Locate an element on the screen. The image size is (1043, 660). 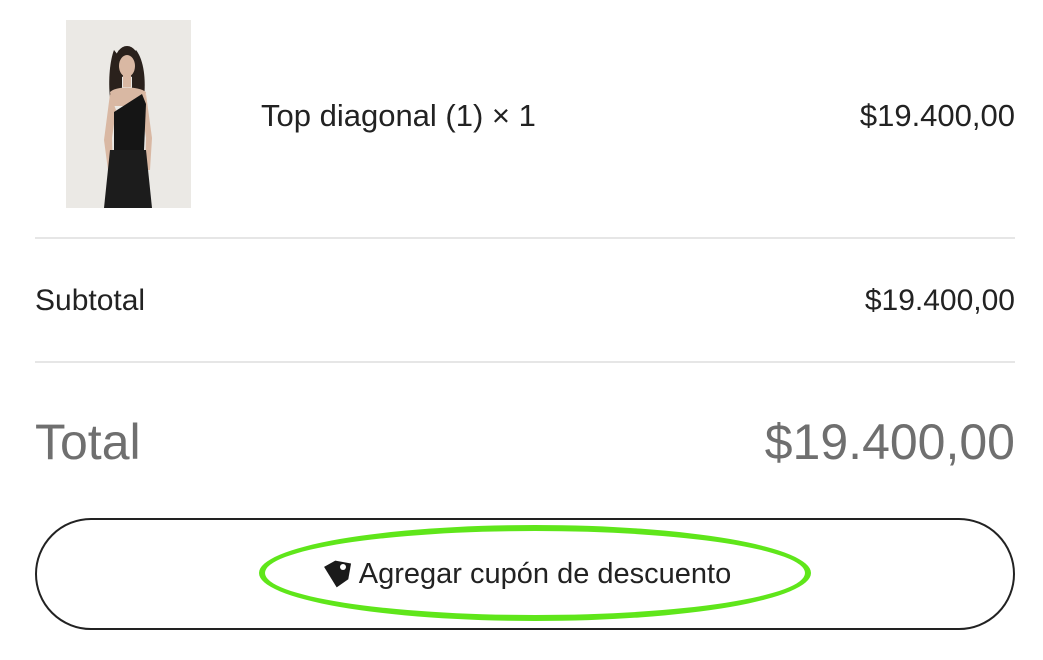
coupon-button-content: Agregar cupón de descuento is located at coordinates (525, 574).